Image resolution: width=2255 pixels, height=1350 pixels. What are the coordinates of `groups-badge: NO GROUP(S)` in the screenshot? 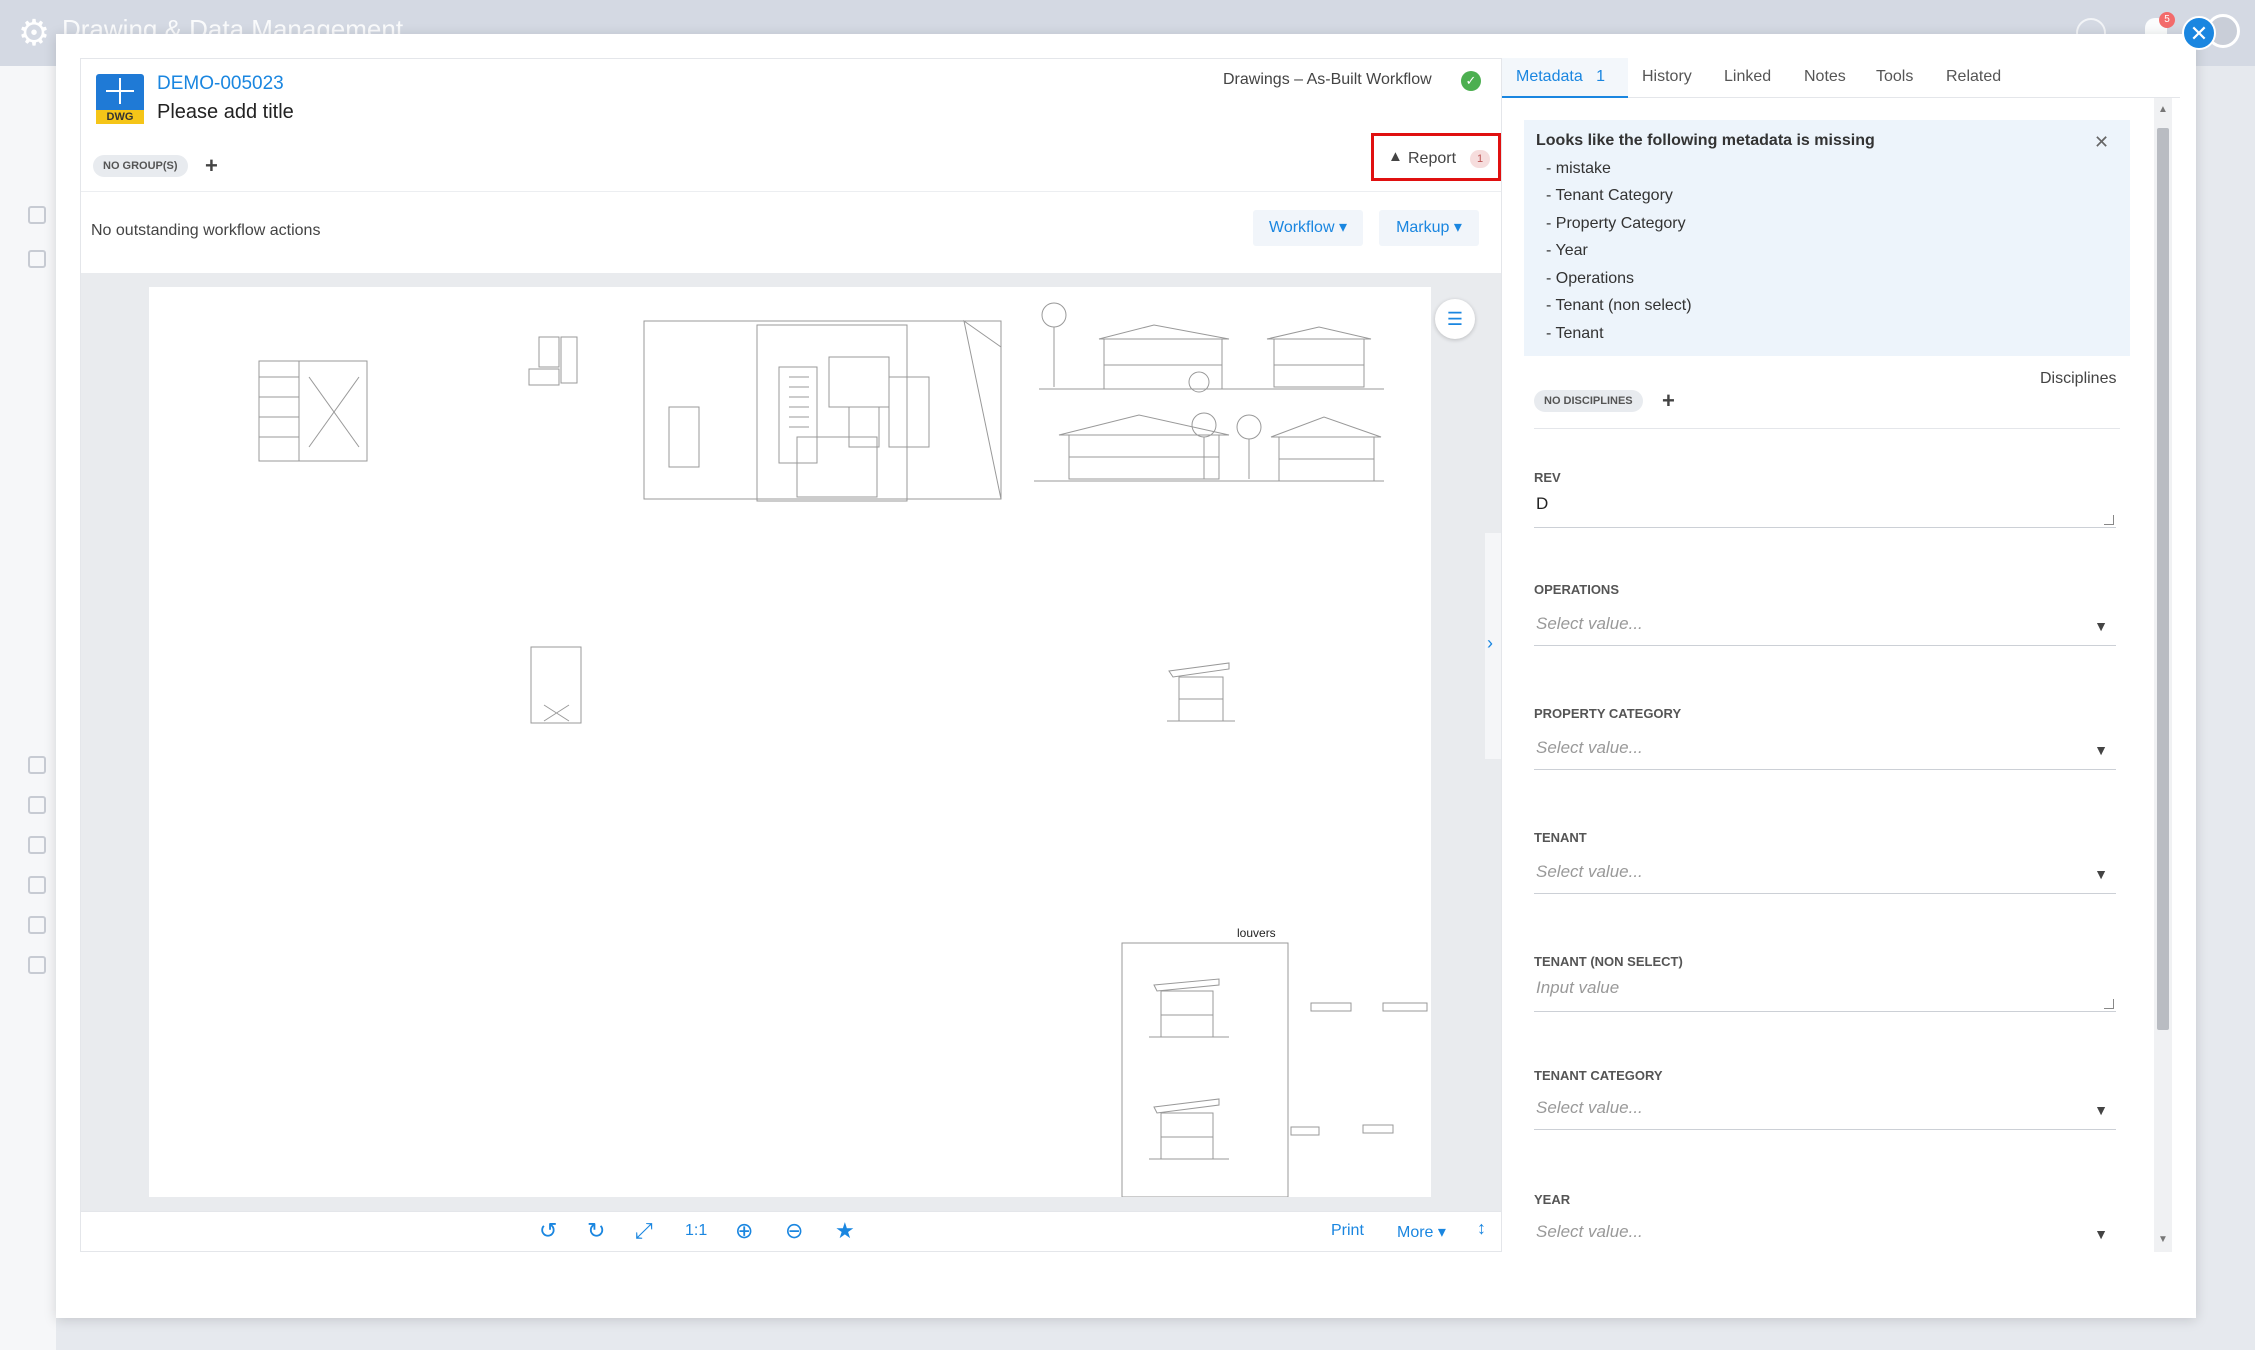 It's located at (140, 166).